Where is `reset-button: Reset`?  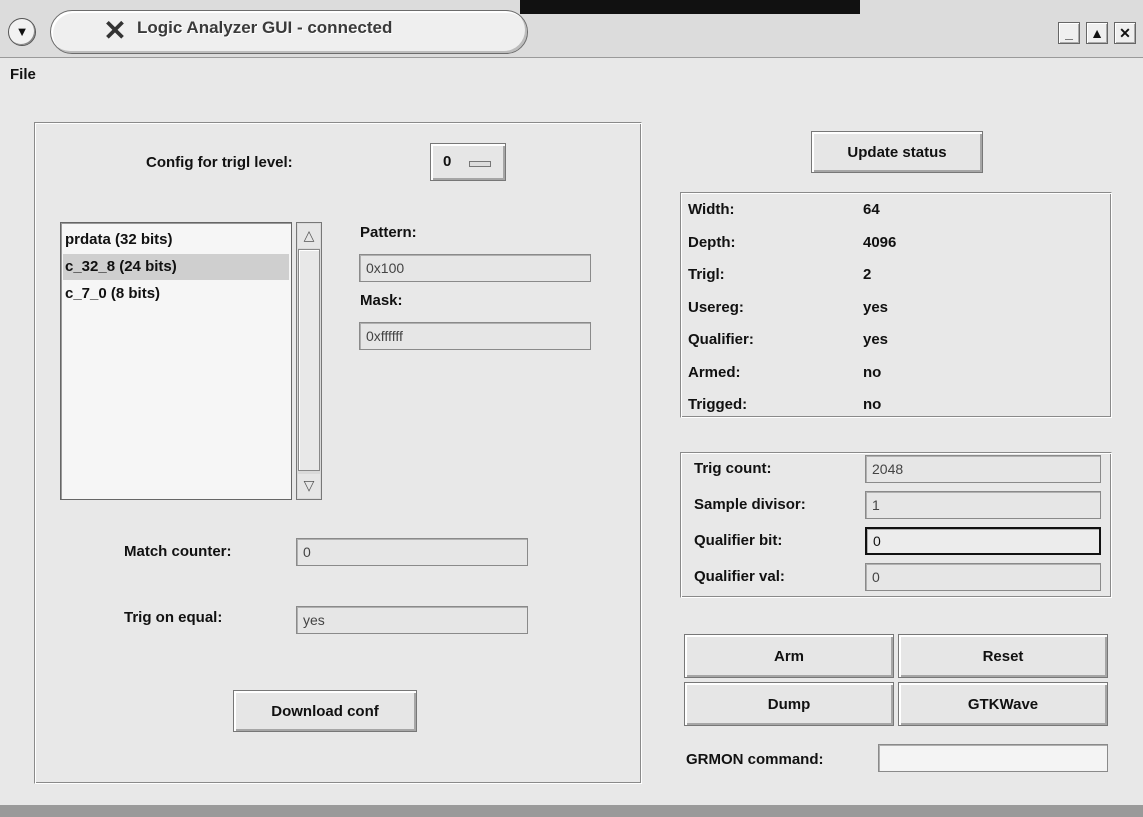
reset-button: Reset is located at coordinates (1003, 656).